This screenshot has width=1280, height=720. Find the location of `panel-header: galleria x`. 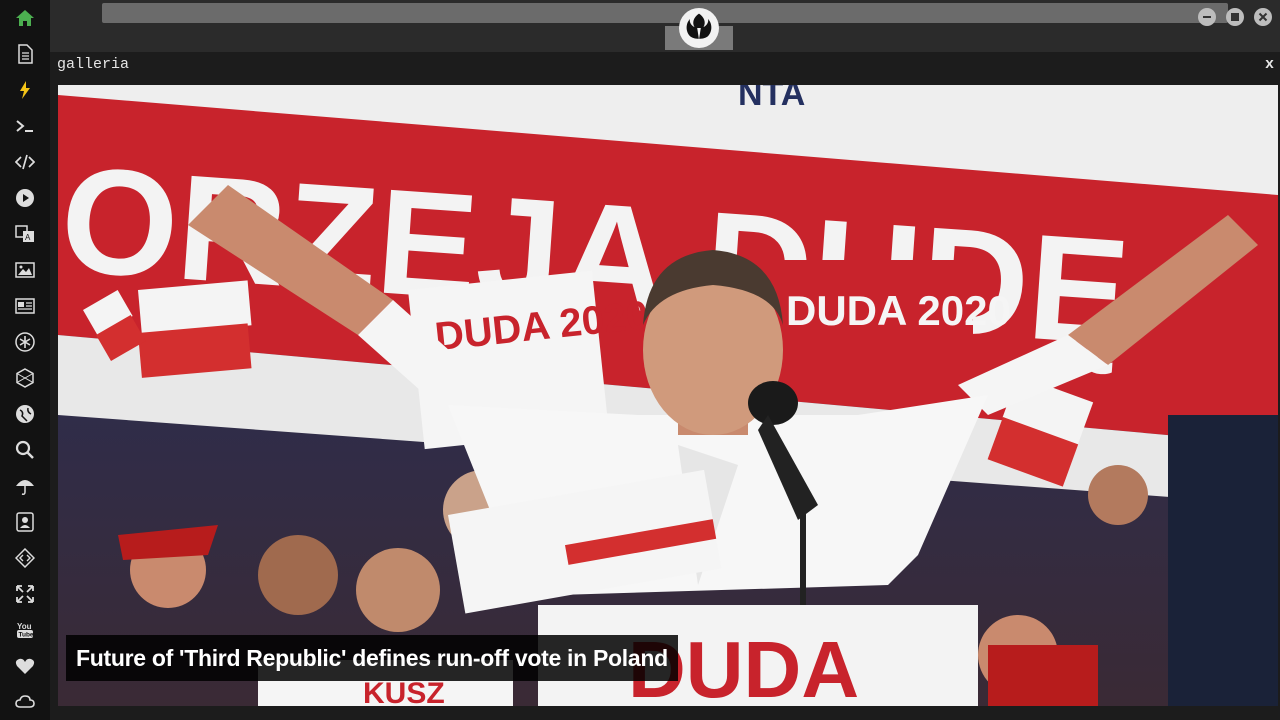

panel-header: galleria x is located at coordinates (665, 67).